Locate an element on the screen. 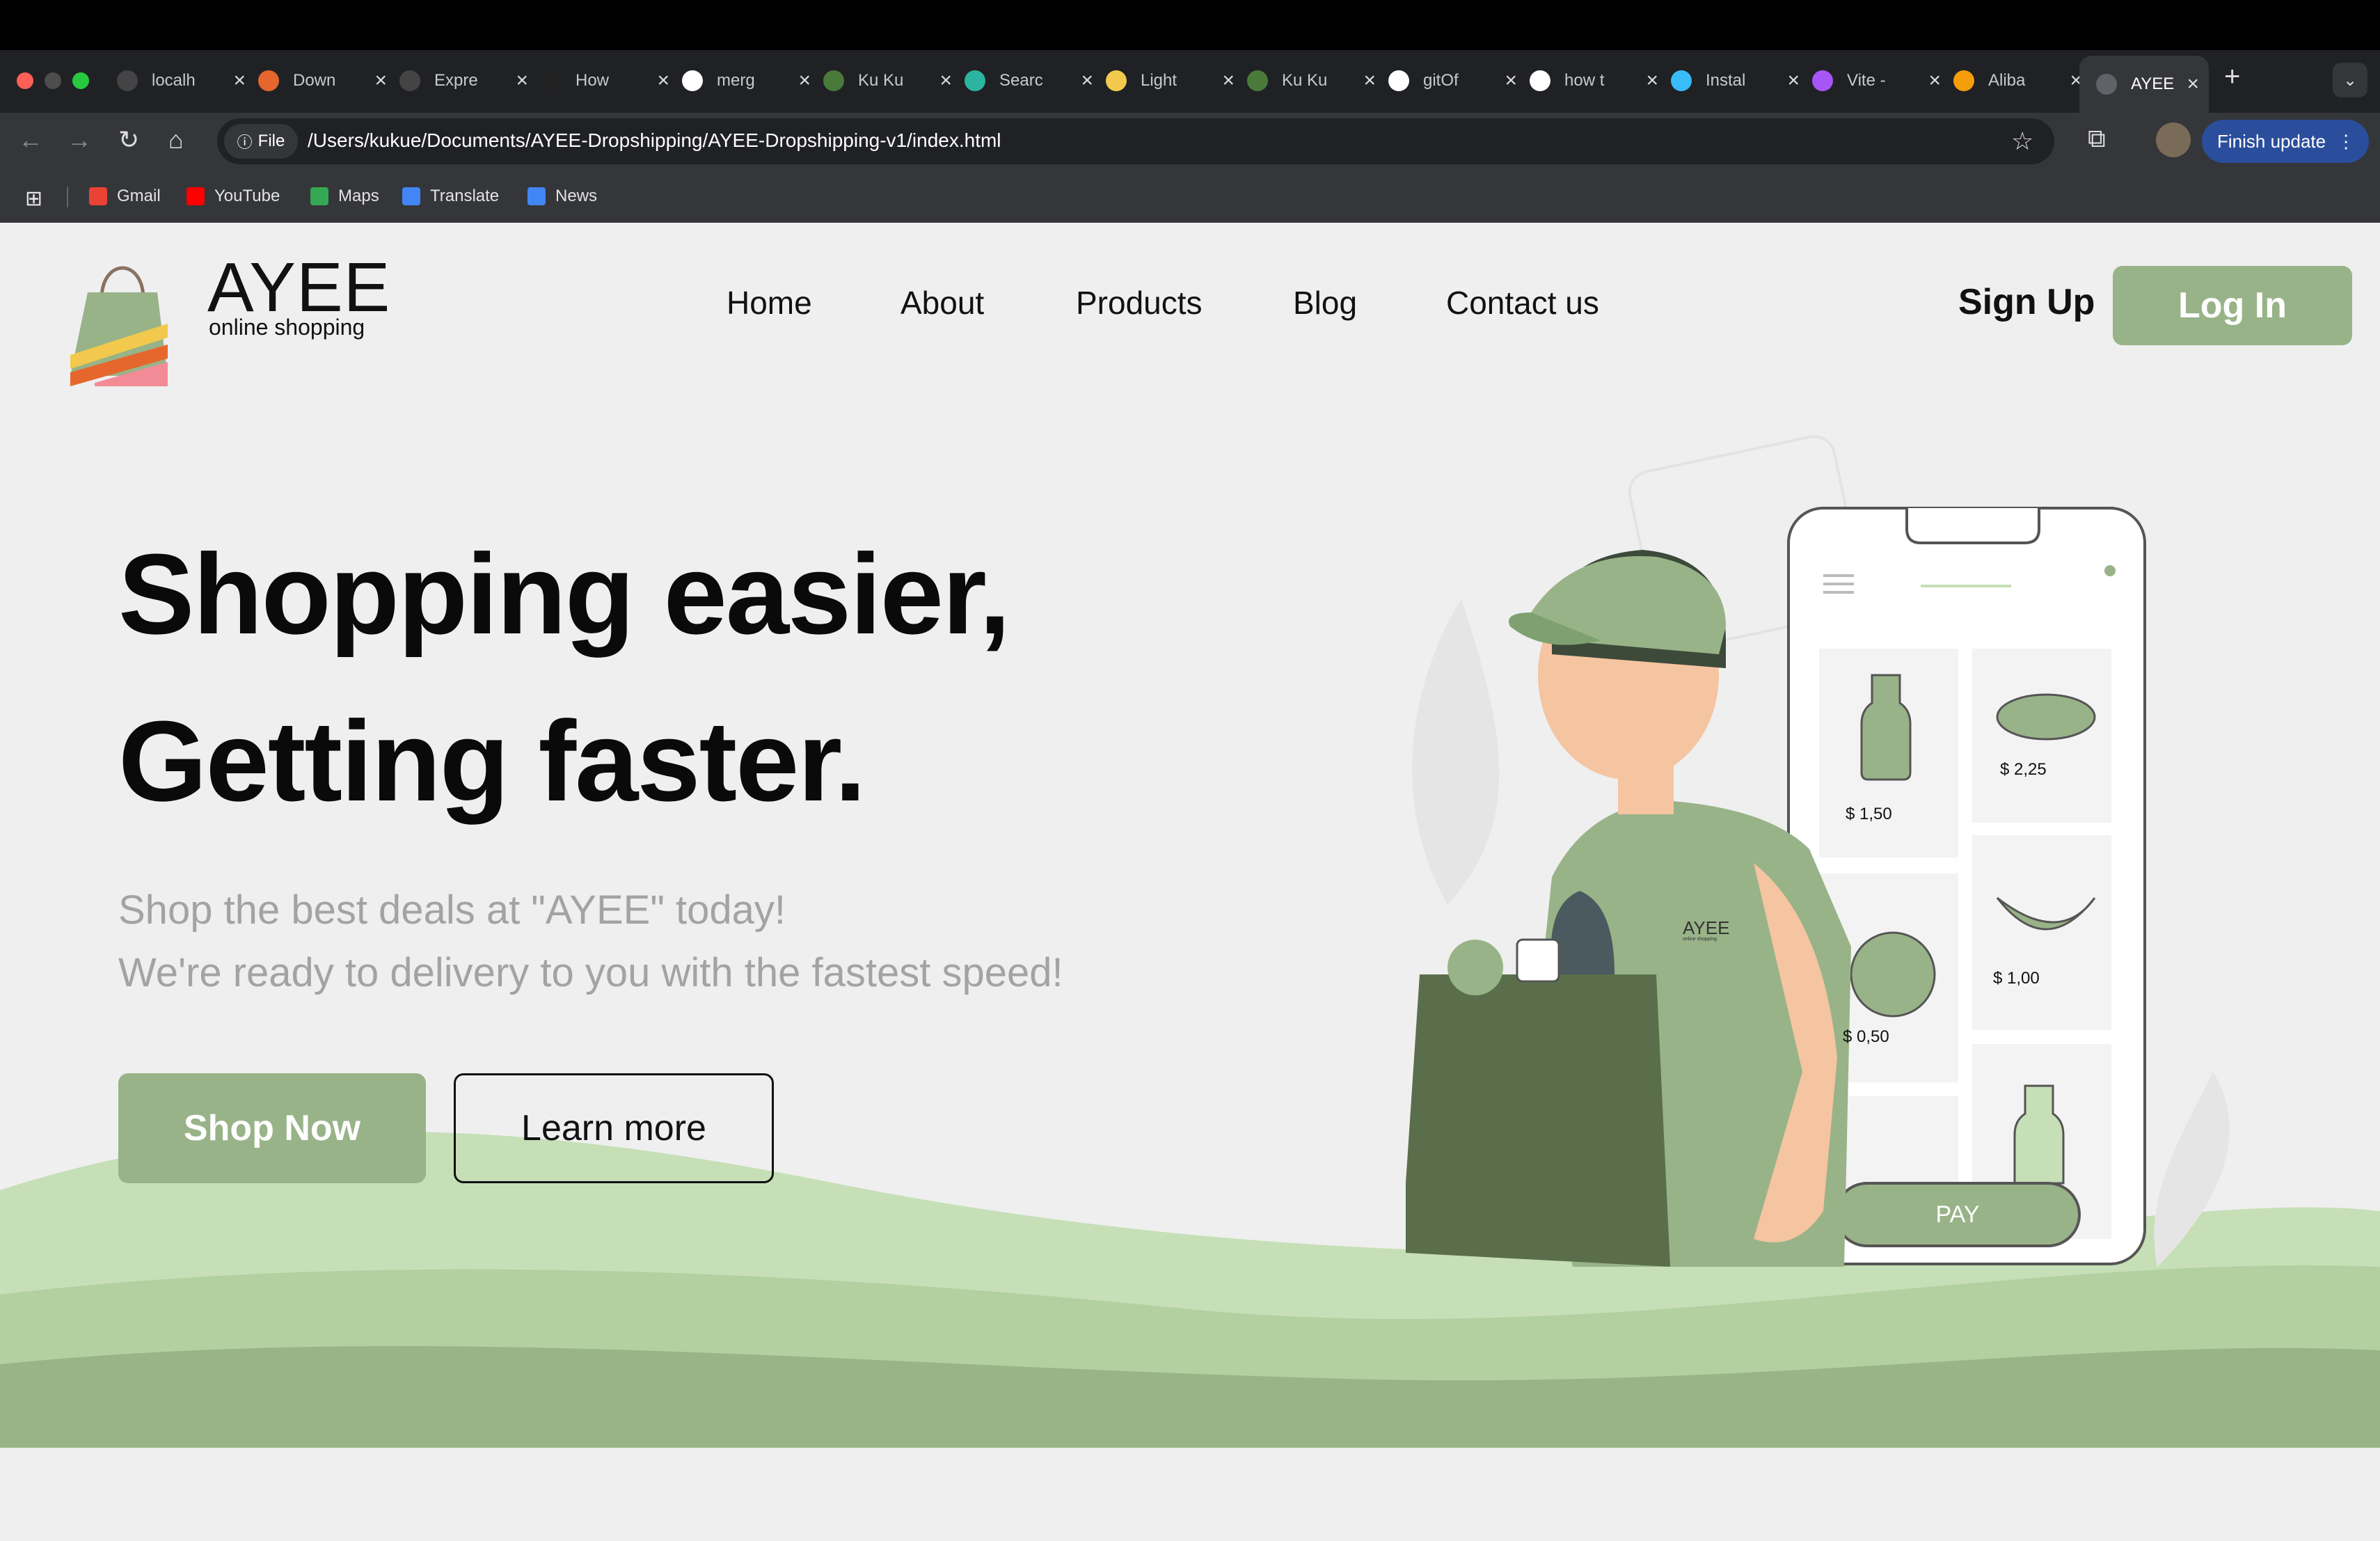 The height and width of the screenshot is (1541, 2380). close-window-button is located at coordinates (25, 80).